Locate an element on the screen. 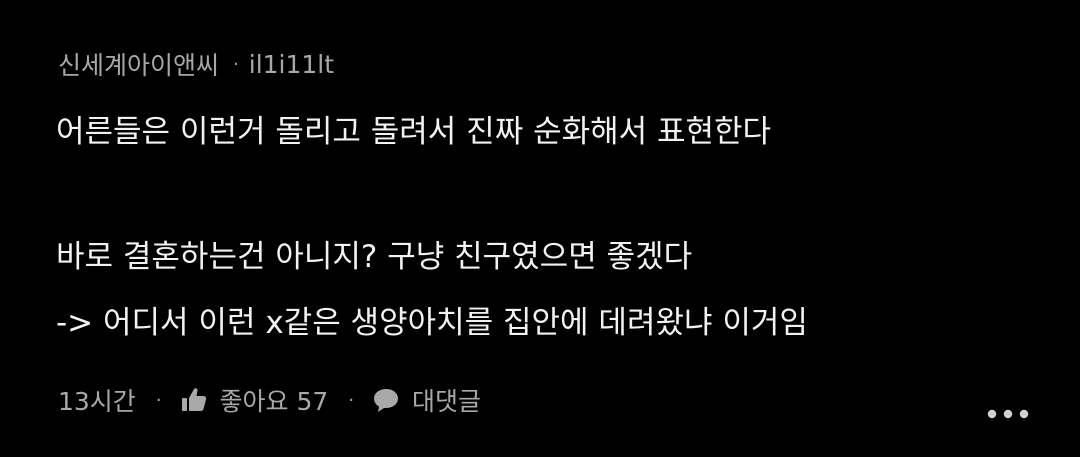 This screenshot has height=457, width=1080. comment-footer: 13시간 · 좋아요 57 · 대댓글 is located at coordinates (269, 400).